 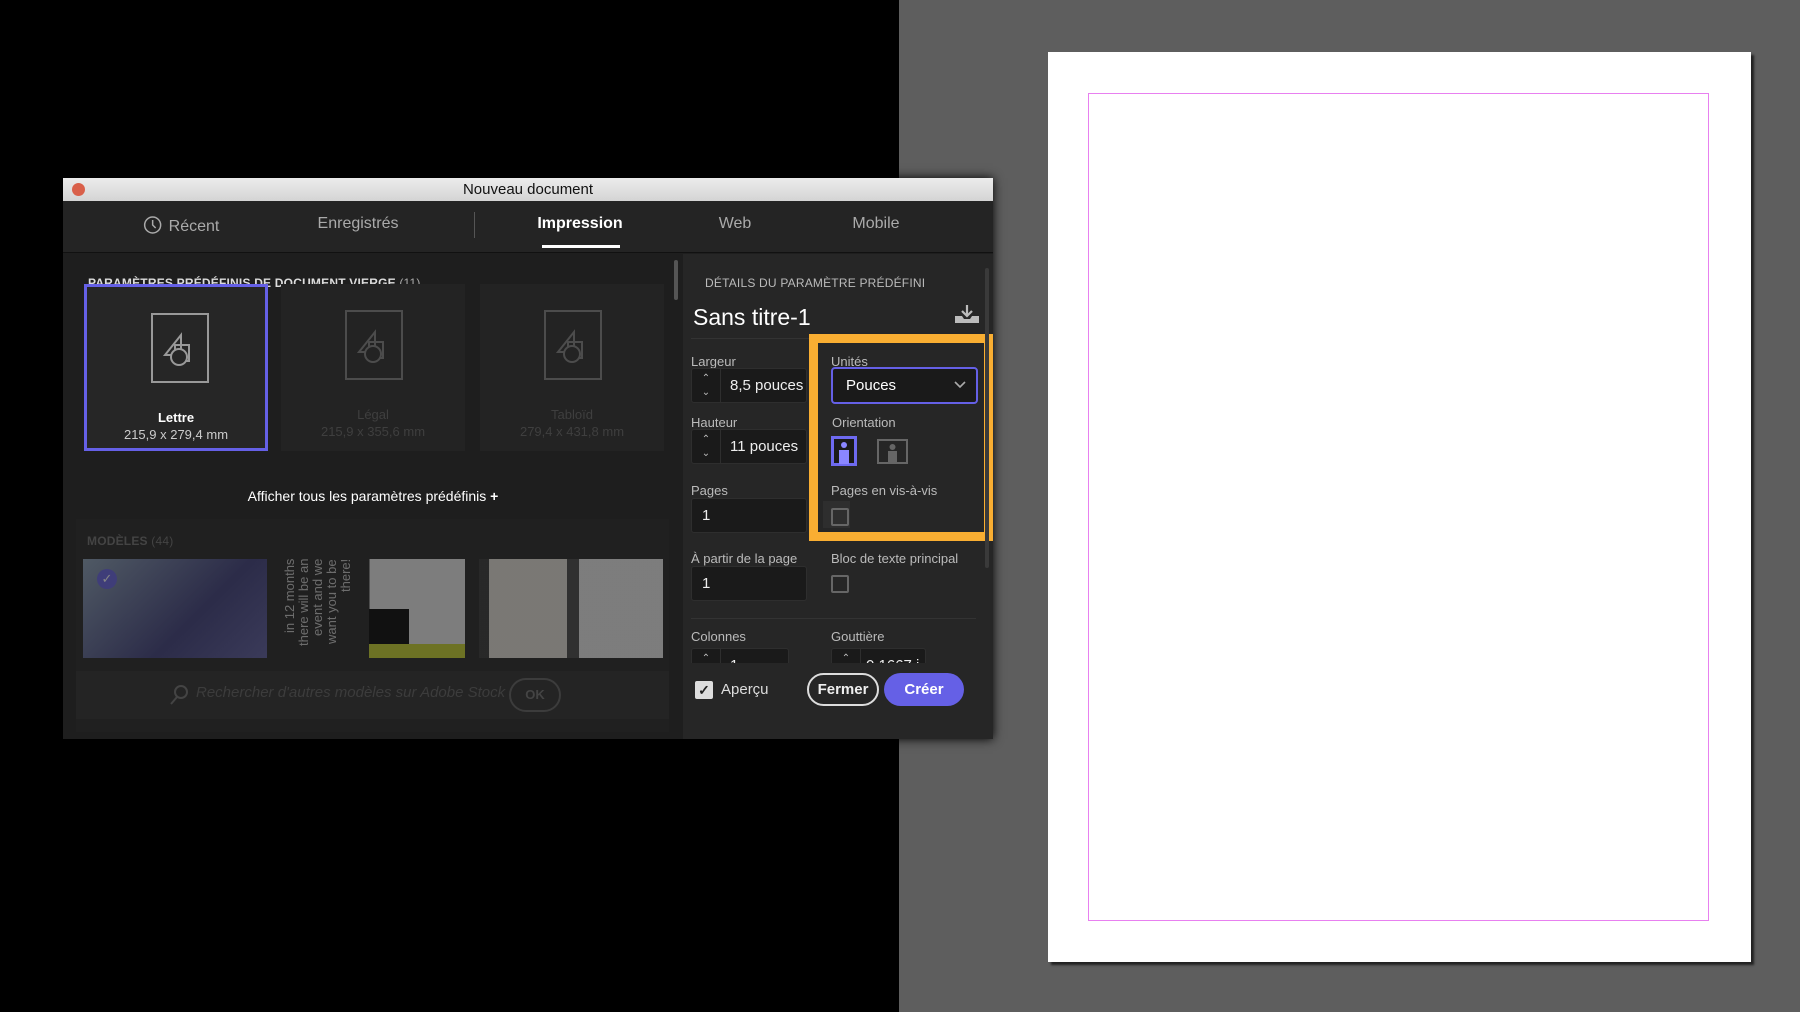 What do you see at coordinates (78, 189) in the screenshot?
I see `close-window-button` at bounding box center [78, 189].